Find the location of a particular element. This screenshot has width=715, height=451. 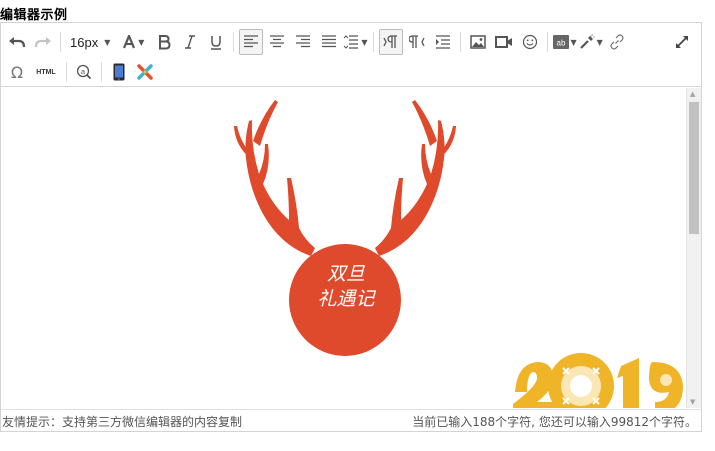

align-left-icon is located at coordinates (251, 41).